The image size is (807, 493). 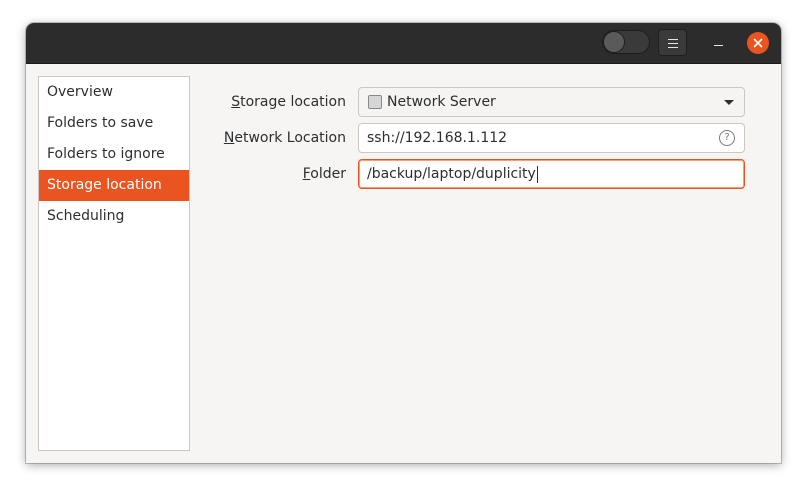 I want to click on sidebar-item-folders-to-ignore: Folders to ignore, so click(x=114, y=154).